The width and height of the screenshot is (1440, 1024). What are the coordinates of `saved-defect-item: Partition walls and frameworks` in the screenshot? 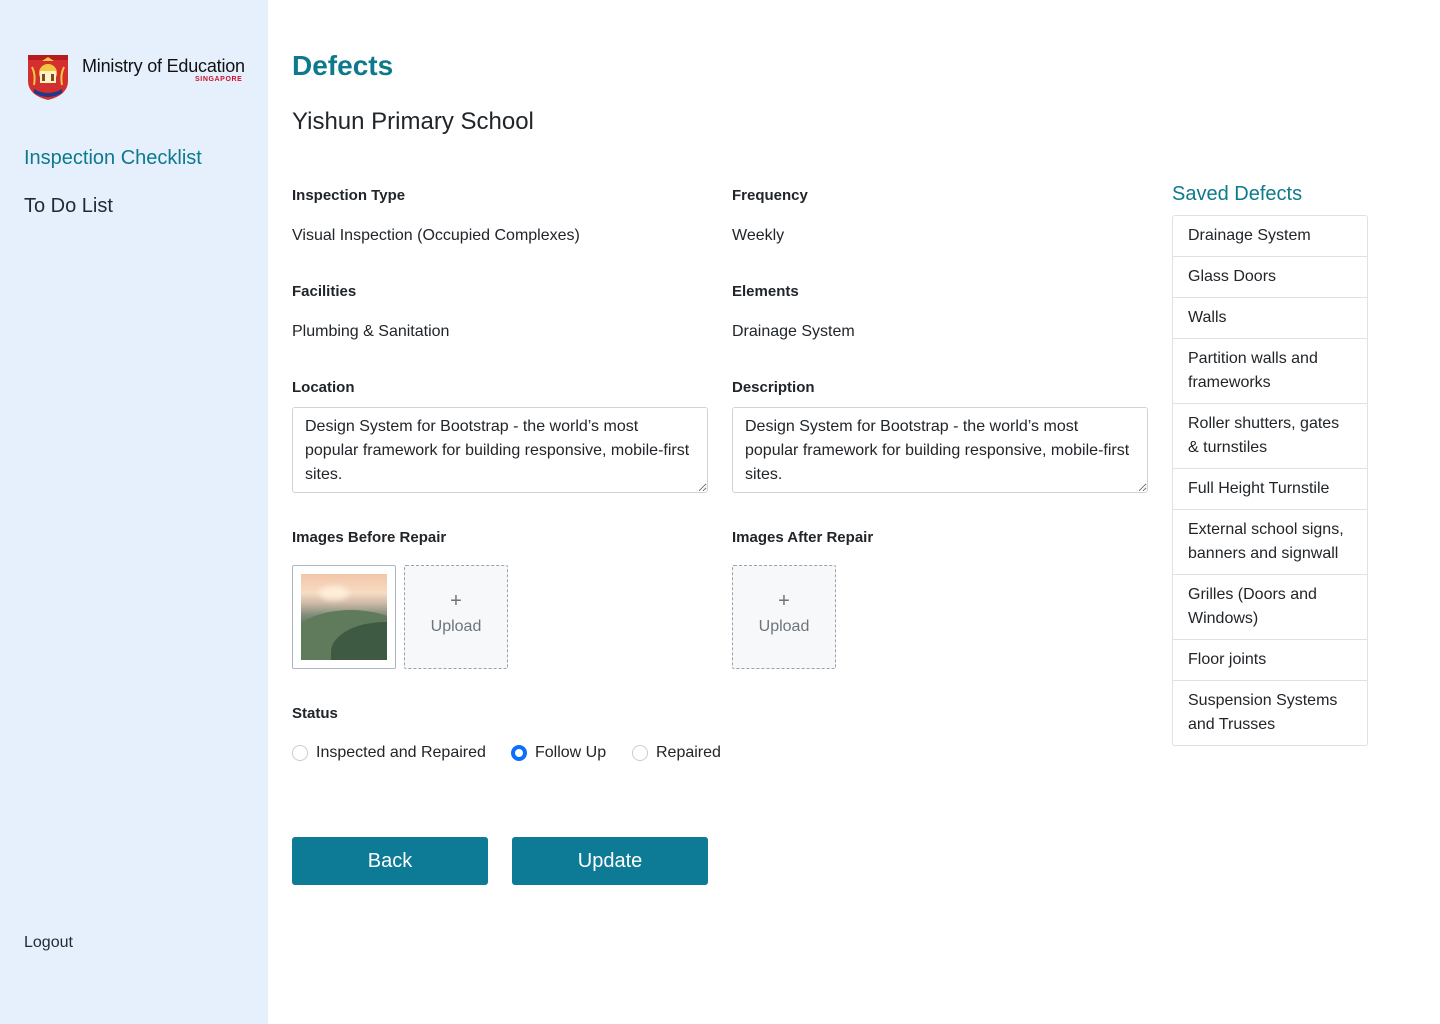 It's located at (1270, 371).